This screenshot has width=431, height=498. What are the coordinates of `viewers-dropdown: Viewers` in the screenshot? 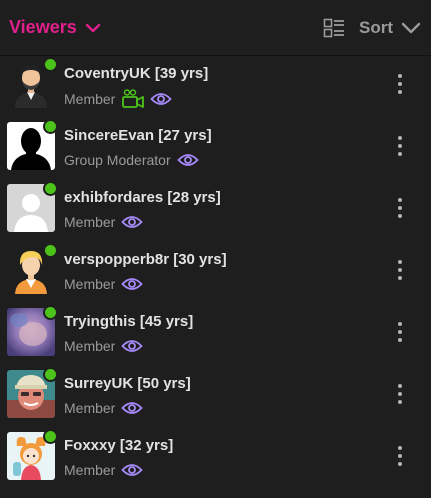 It's located at (55, 27).